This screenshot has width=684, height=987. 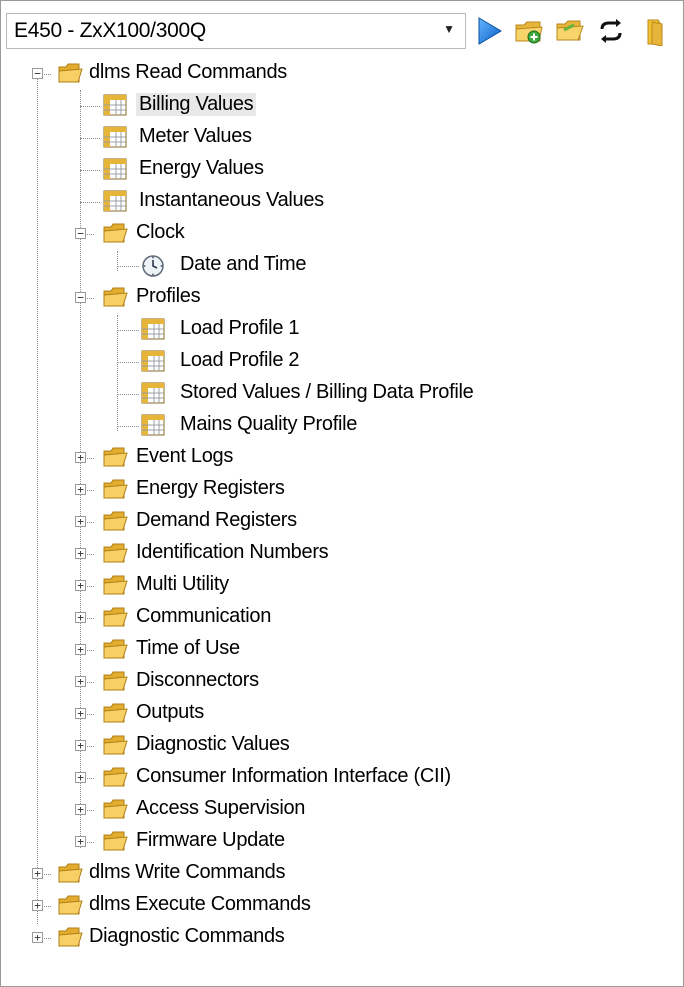 What do you see at coordinates (243, 264) in the screenshot?
I see `tree-node-label: Date and Time` at bounding box center [243, 264].